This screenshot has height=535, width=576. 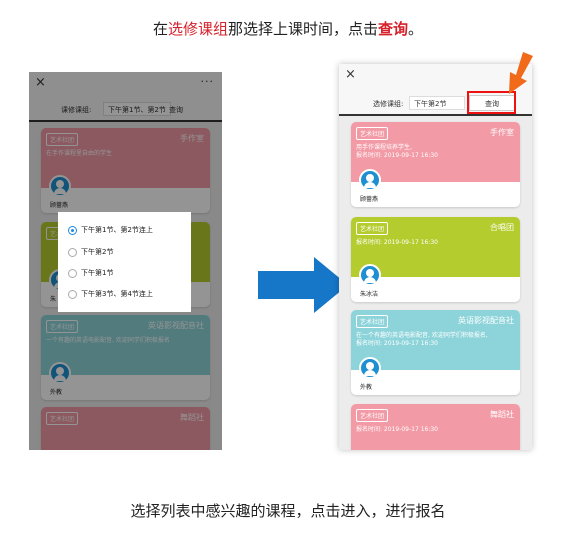 I want to click on time-option: 下午第1节, so click(x=90, y=273).